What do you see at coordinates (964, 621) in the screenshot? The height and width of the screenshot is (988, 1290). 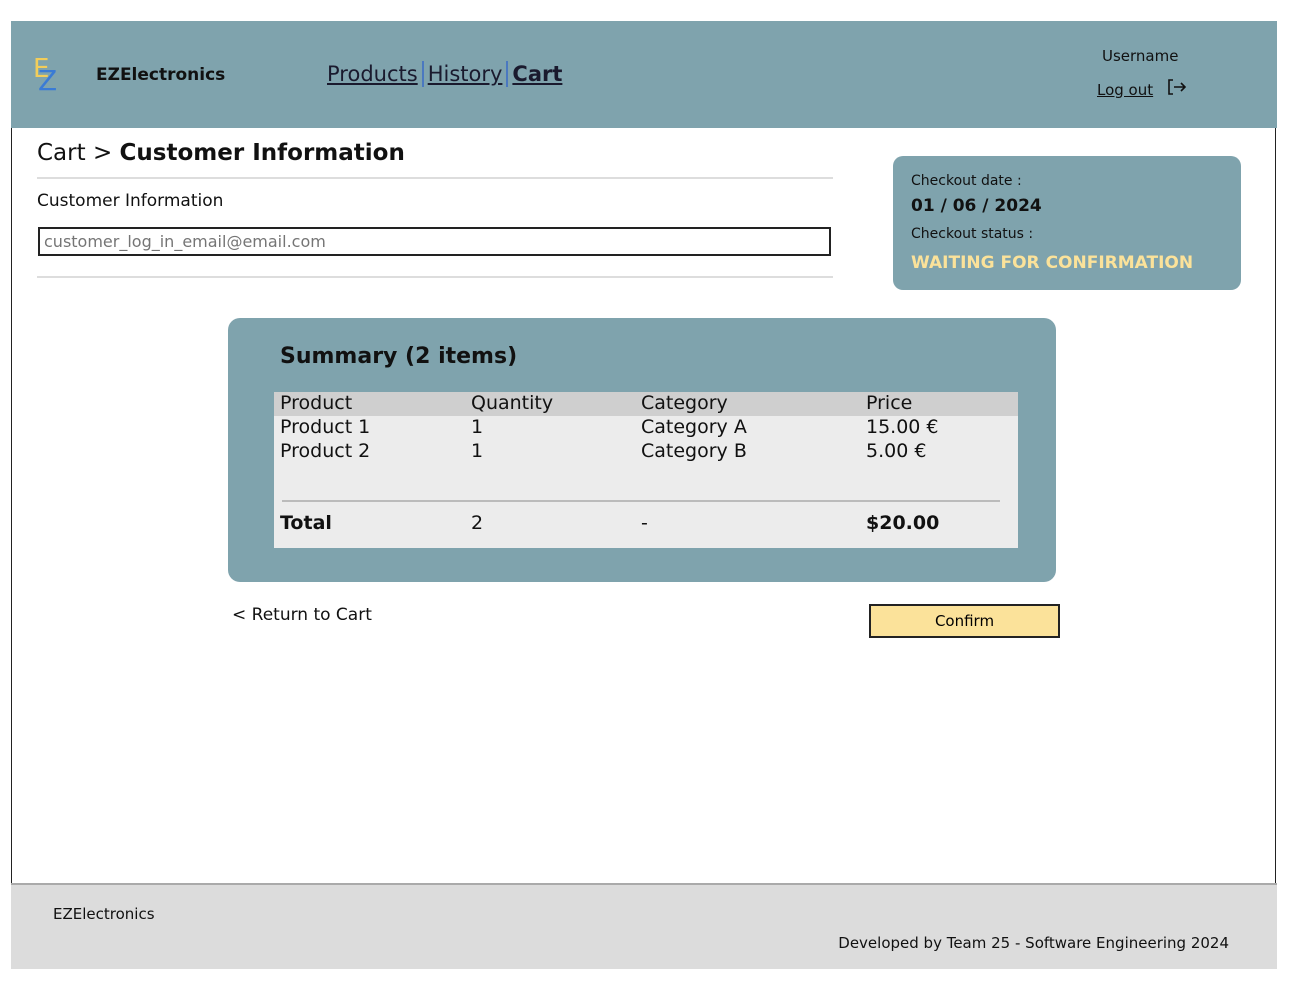 I see `confirm-button: Confirm` at bounding box center [964, 621].